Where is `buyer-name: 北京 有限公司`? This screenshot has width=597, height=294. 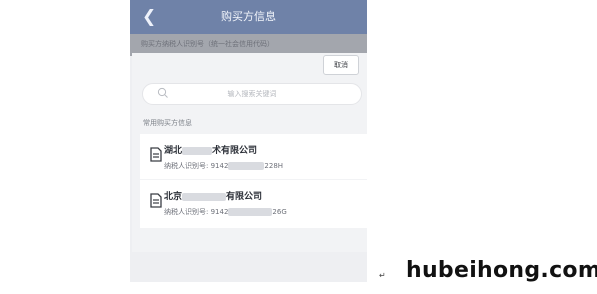 buyer-name: 北京 有限公司 is located at coordinates (213, 195).